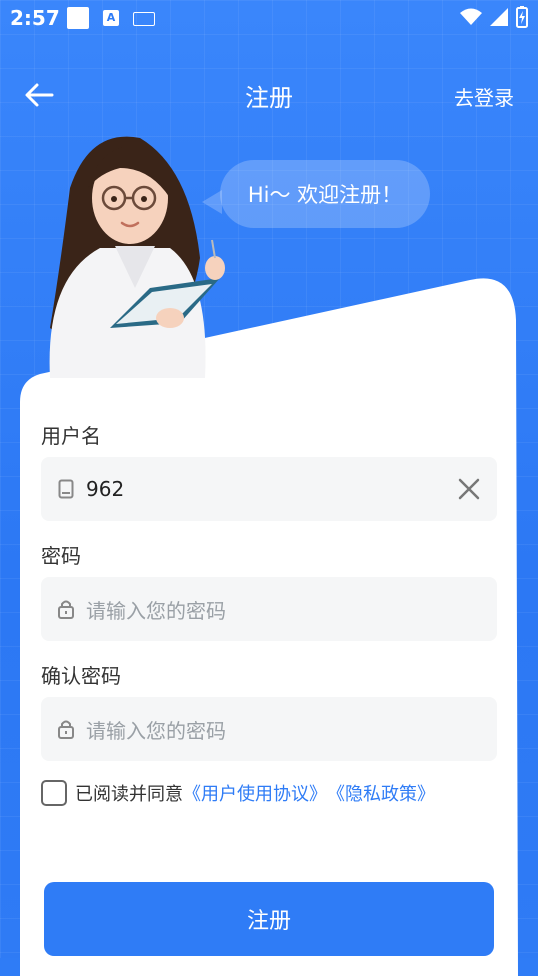  I want to click on clear-icon, so click(469, 489).